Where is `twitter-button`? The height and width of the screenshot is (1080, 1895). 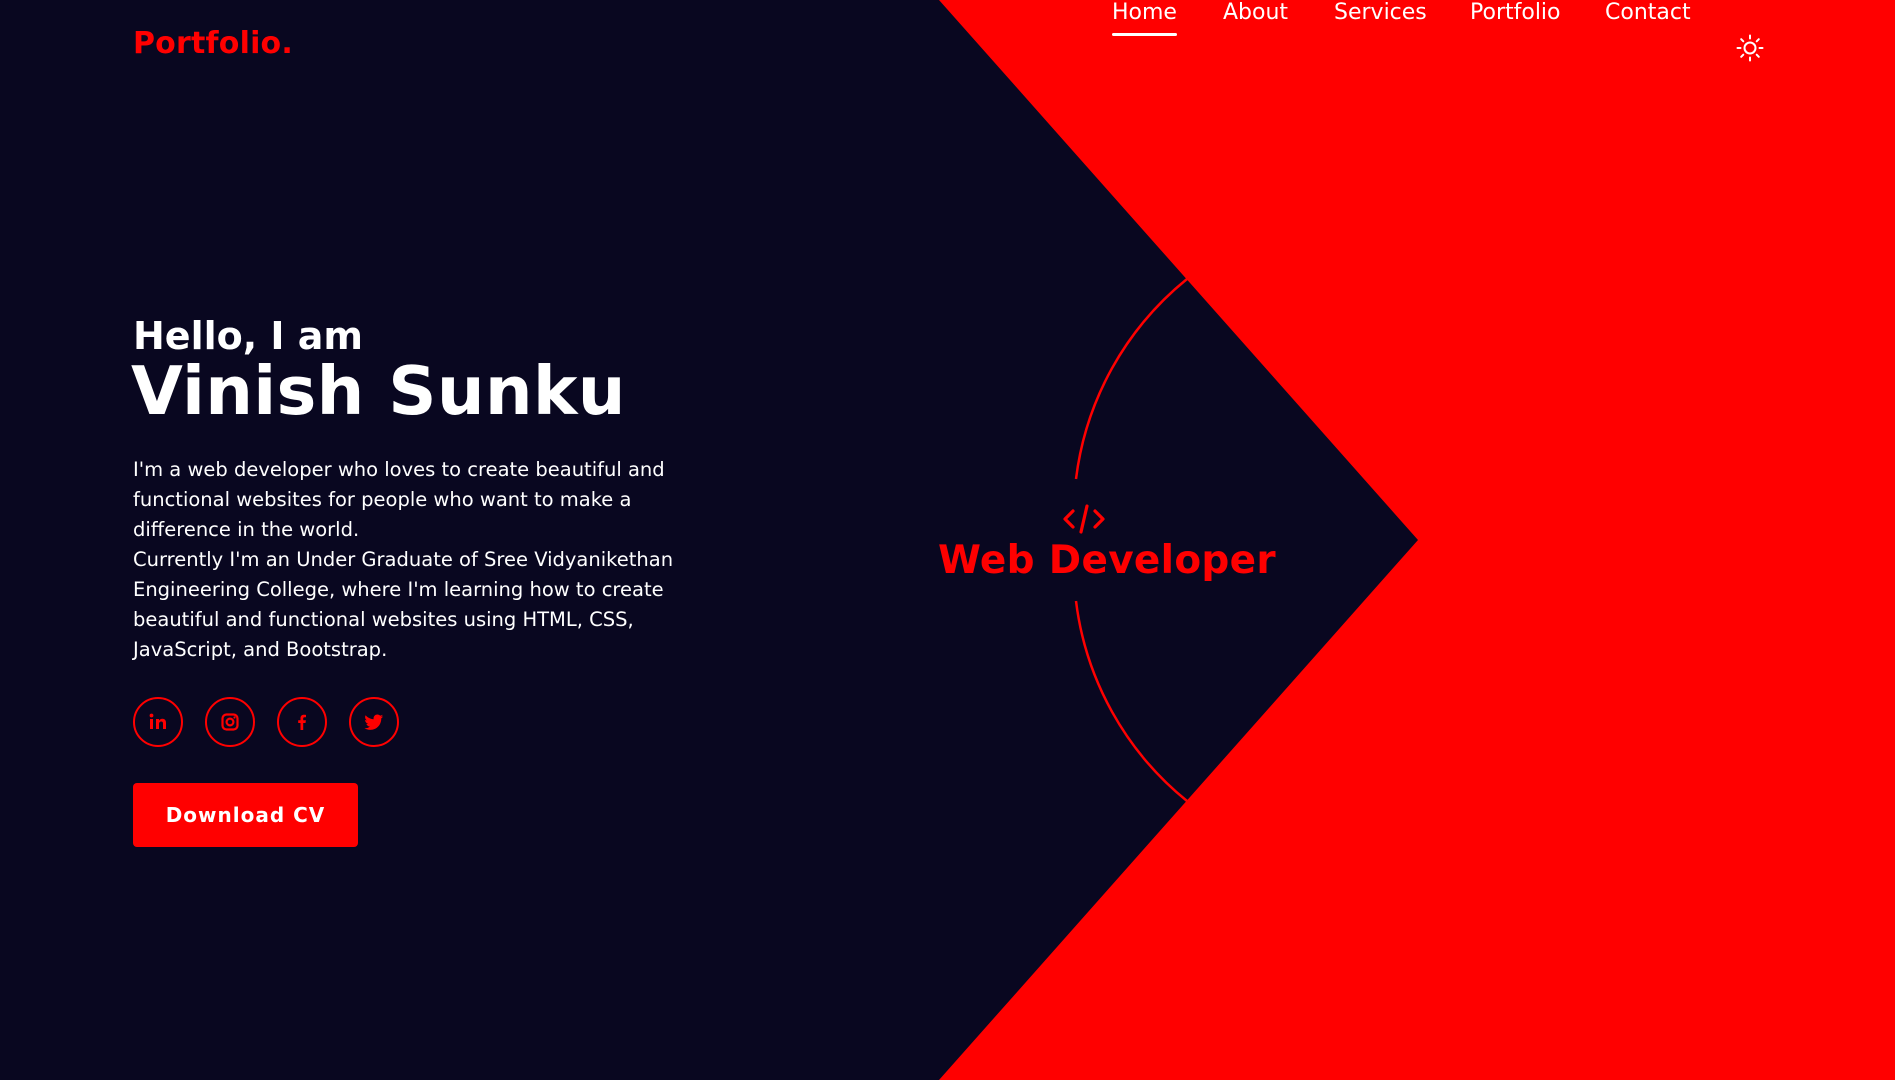
twitter-button is located at coordinates (374, 722).